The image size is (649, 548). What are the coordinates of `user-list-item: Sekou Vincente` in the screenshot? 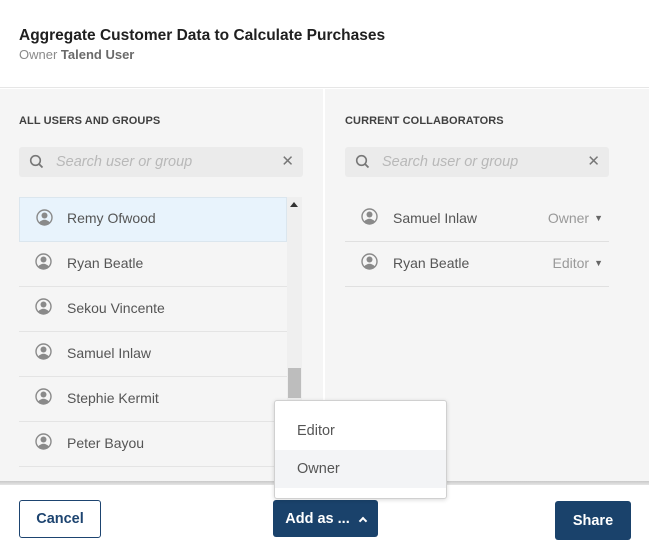 It's located at (153, 309).